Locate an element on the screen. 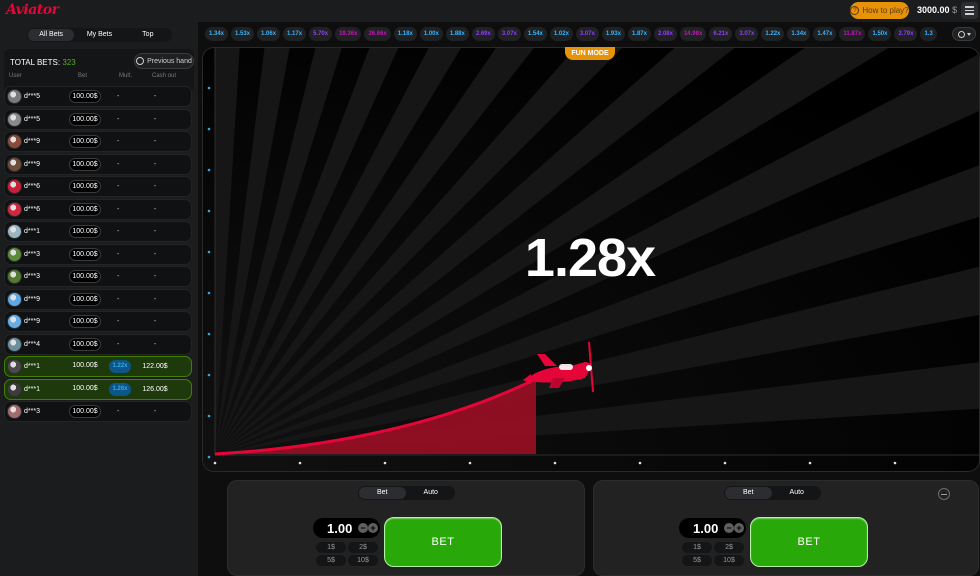 The width and height of the screenshot is (980, 576). bet-amount-value: 1.00 is located at coordinates (340, 528).